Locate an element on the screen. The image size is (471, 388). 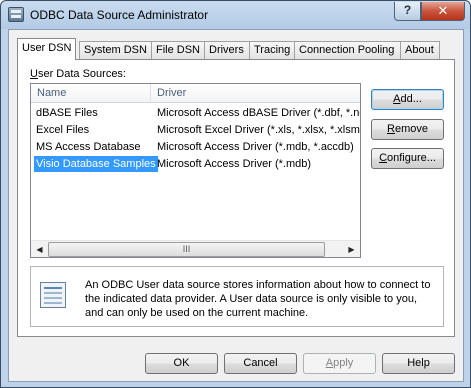
apply-access-key: A is located at coordinates (329, 363).